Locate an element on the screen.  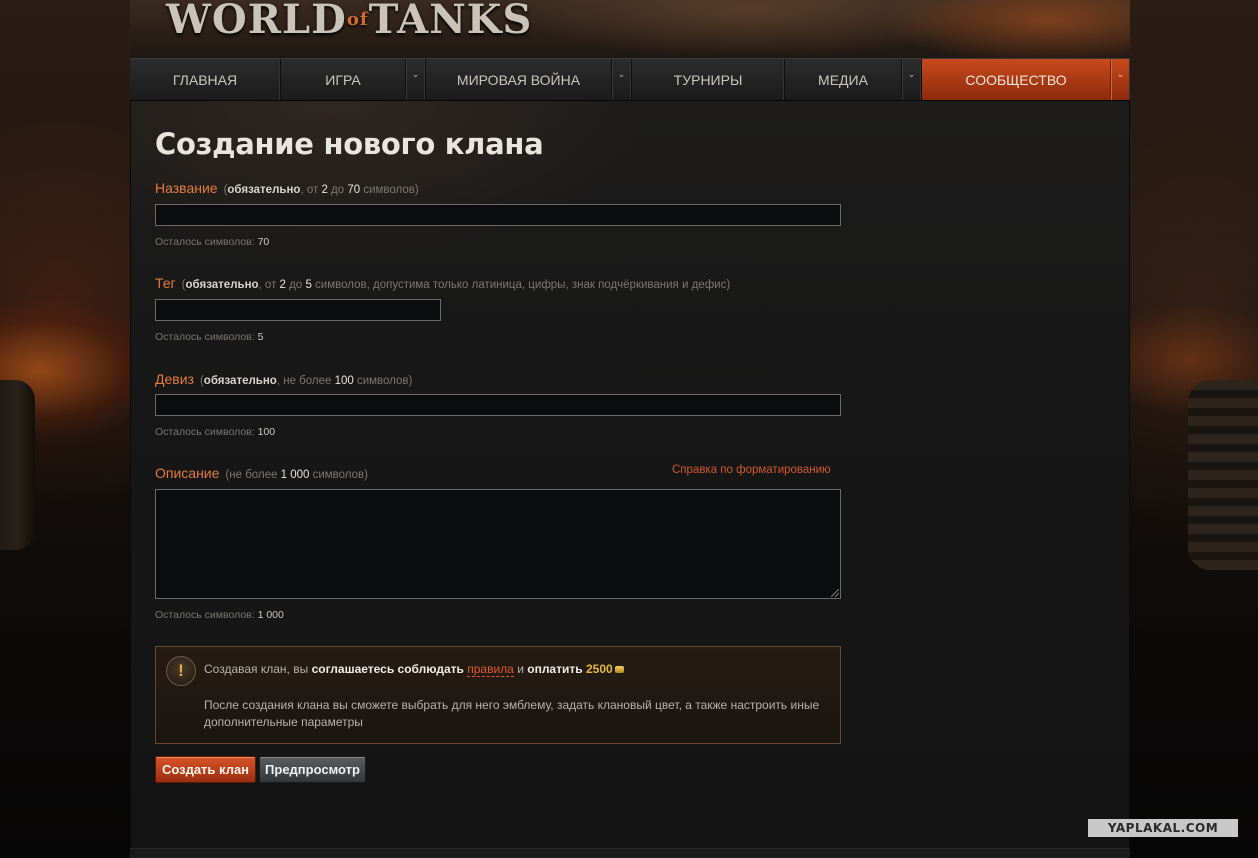
site-header: WORLDofTANKS is located at coordinates (630, 29).